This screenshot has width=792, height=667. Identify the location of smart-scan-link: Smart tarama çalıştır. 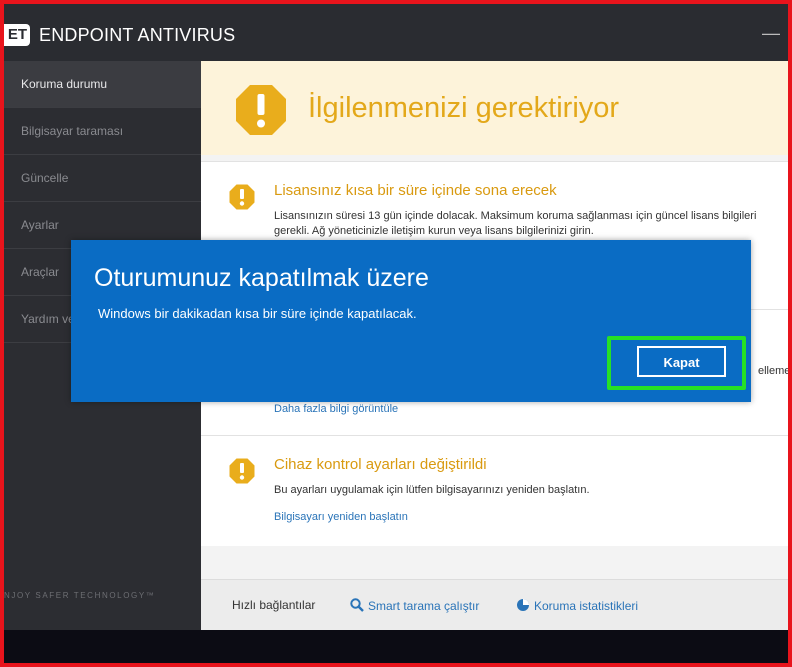
(414, 605).